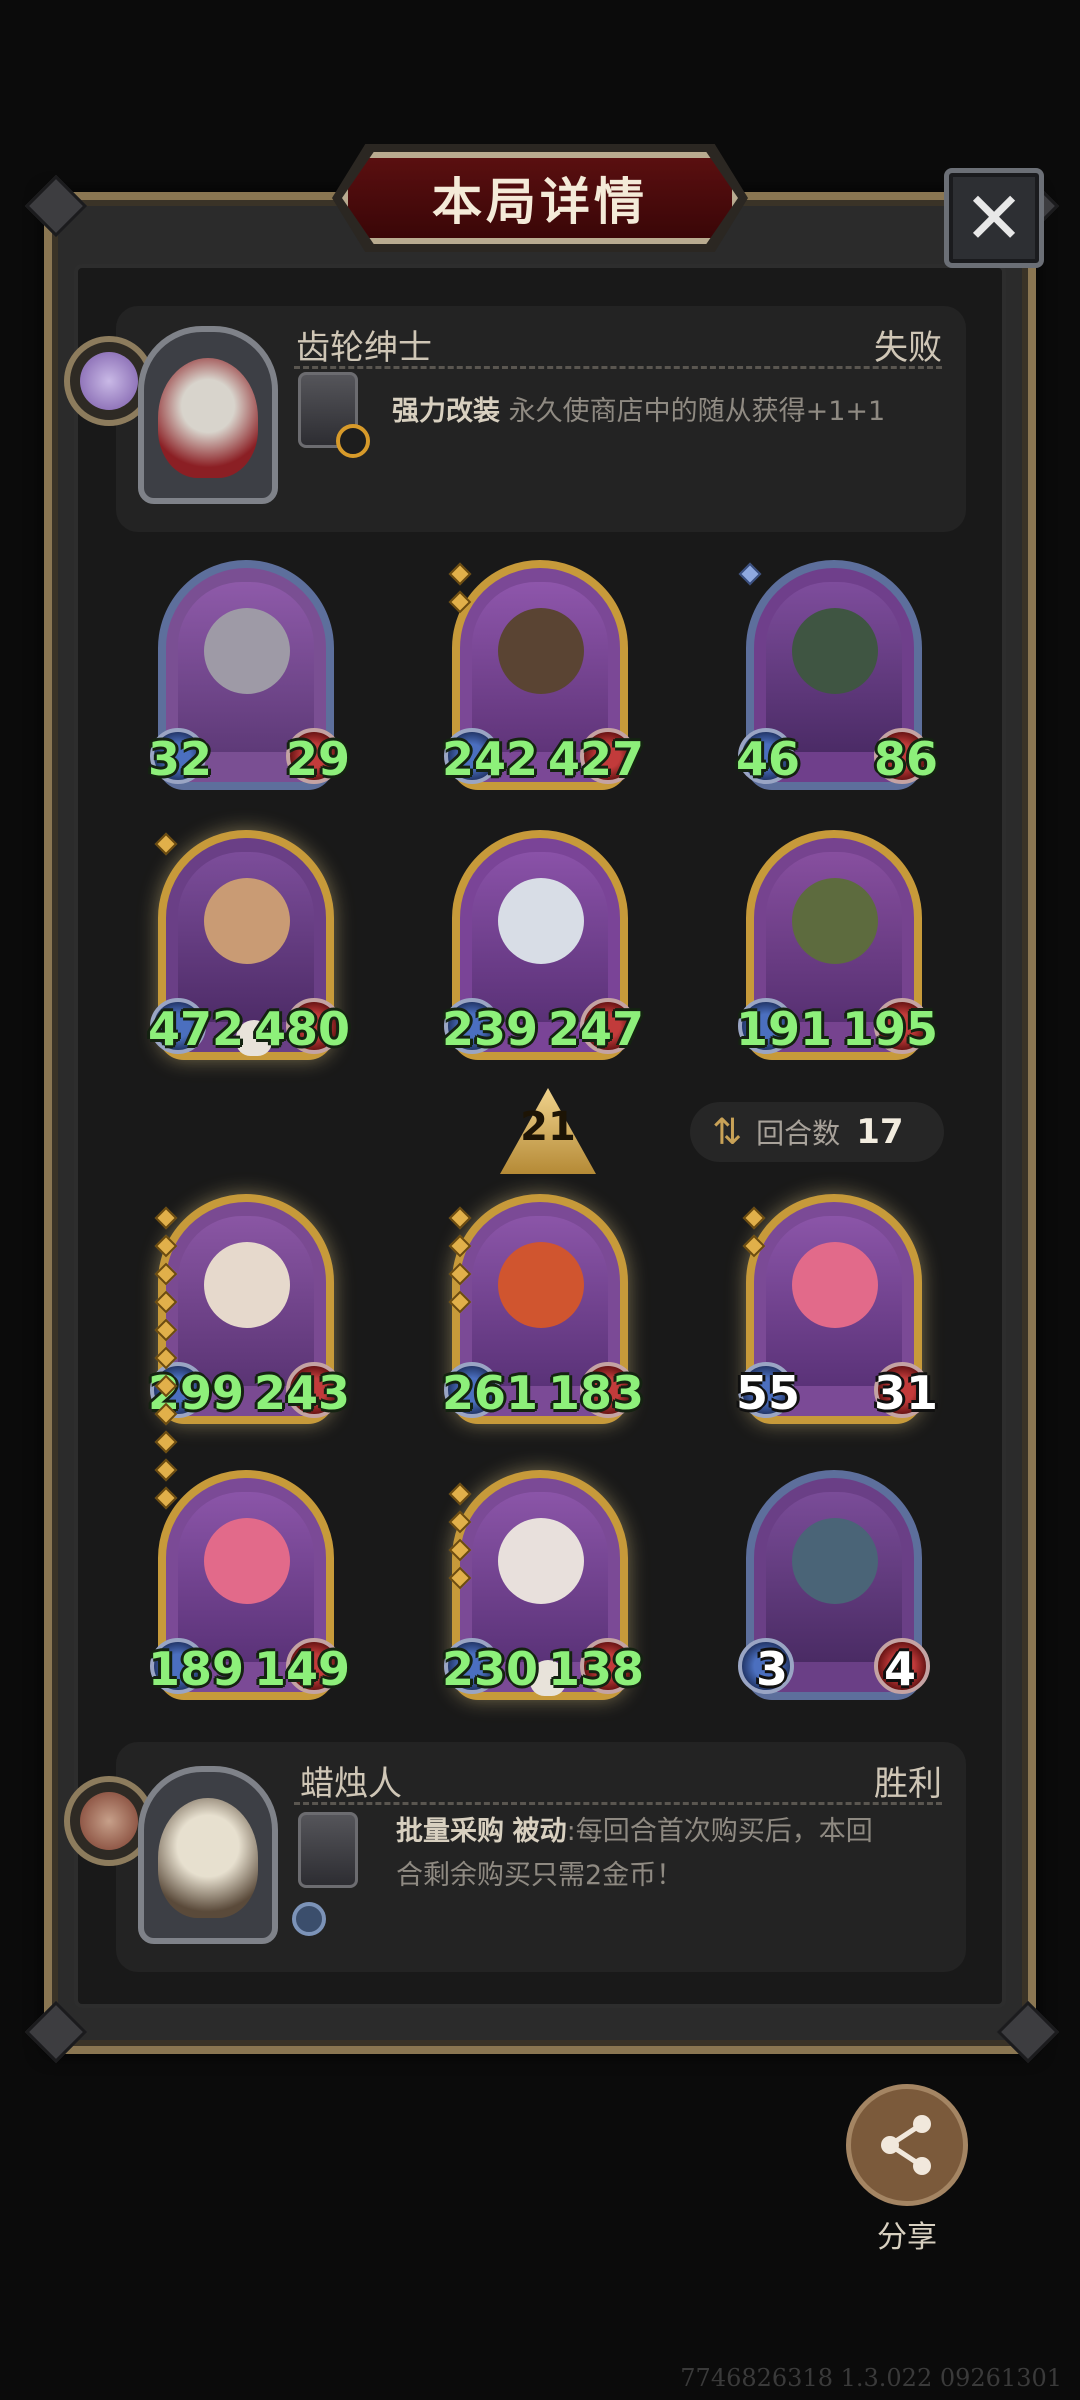  What do you see at coordinates (317, 759) in the screenshot?
I see `minion-health: 29` at bounding box center [317, 759].